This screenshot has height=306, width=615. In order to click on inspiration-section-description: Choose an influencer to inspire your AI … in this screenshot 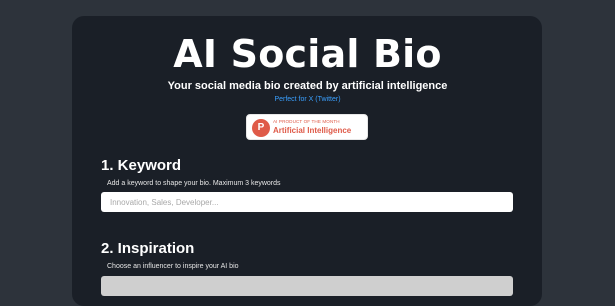, I will do `click(173, 266)`.